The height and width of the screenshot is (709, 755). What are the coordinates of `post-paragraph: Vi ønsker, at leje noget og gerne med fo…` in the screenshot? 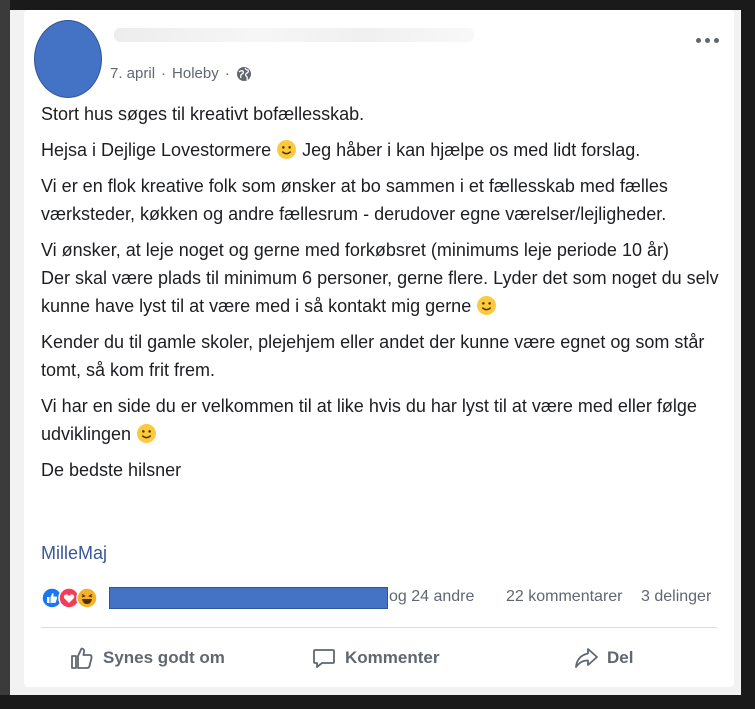 It's located at (381, 278).